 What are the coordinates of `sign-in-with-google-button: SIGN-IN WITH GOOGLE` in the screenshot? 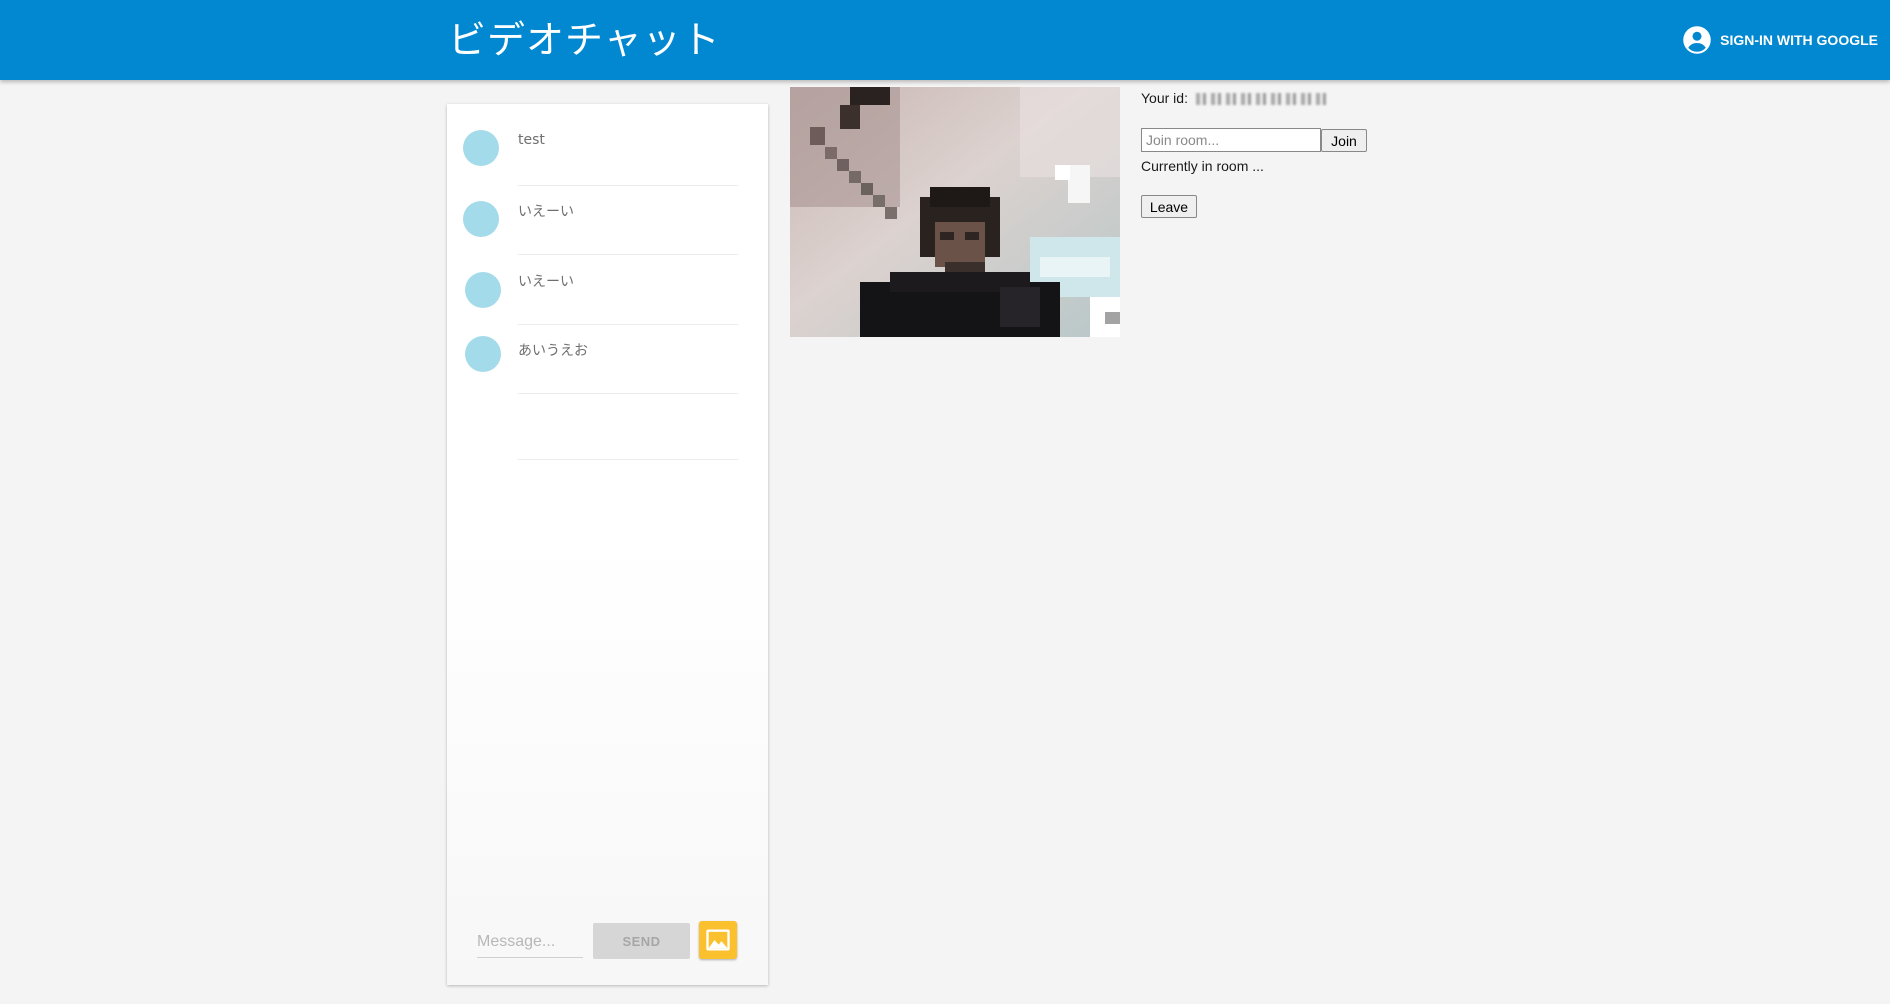 It's located at (1780, 40).